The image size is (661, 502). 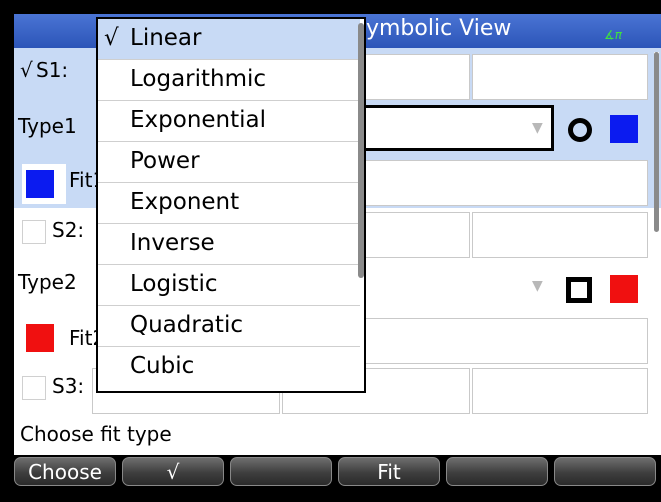 What do you see at coordinates (26, 70) in the screenshot?
I see `s1-checkmark: √` at bounding box center [26, 70].